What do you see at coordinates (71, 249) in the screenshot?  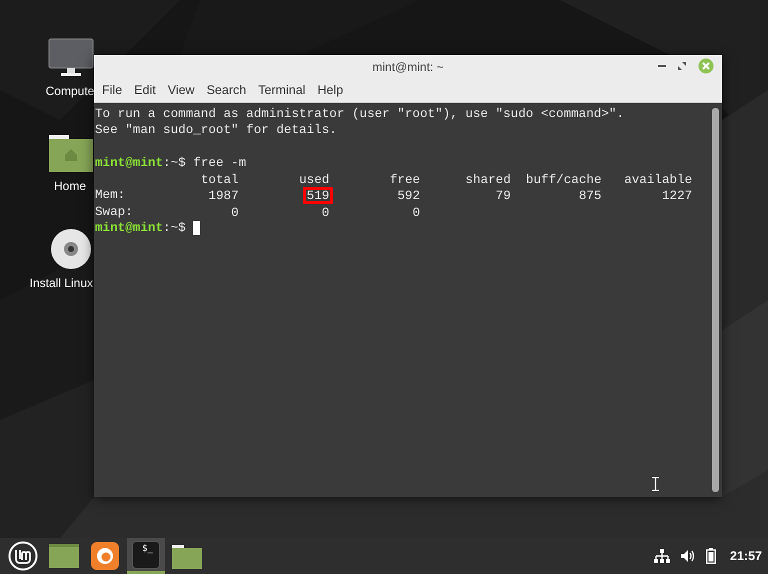 I see `disc-icon` at bounding box center [71, 249].